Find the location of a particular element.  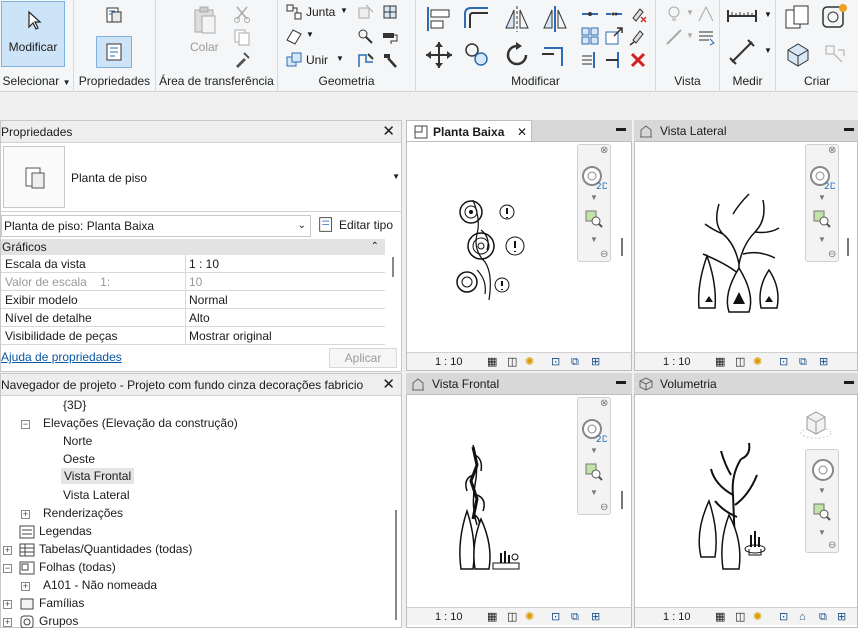

cut-geometry-icon is located at coordinates (366, 12).